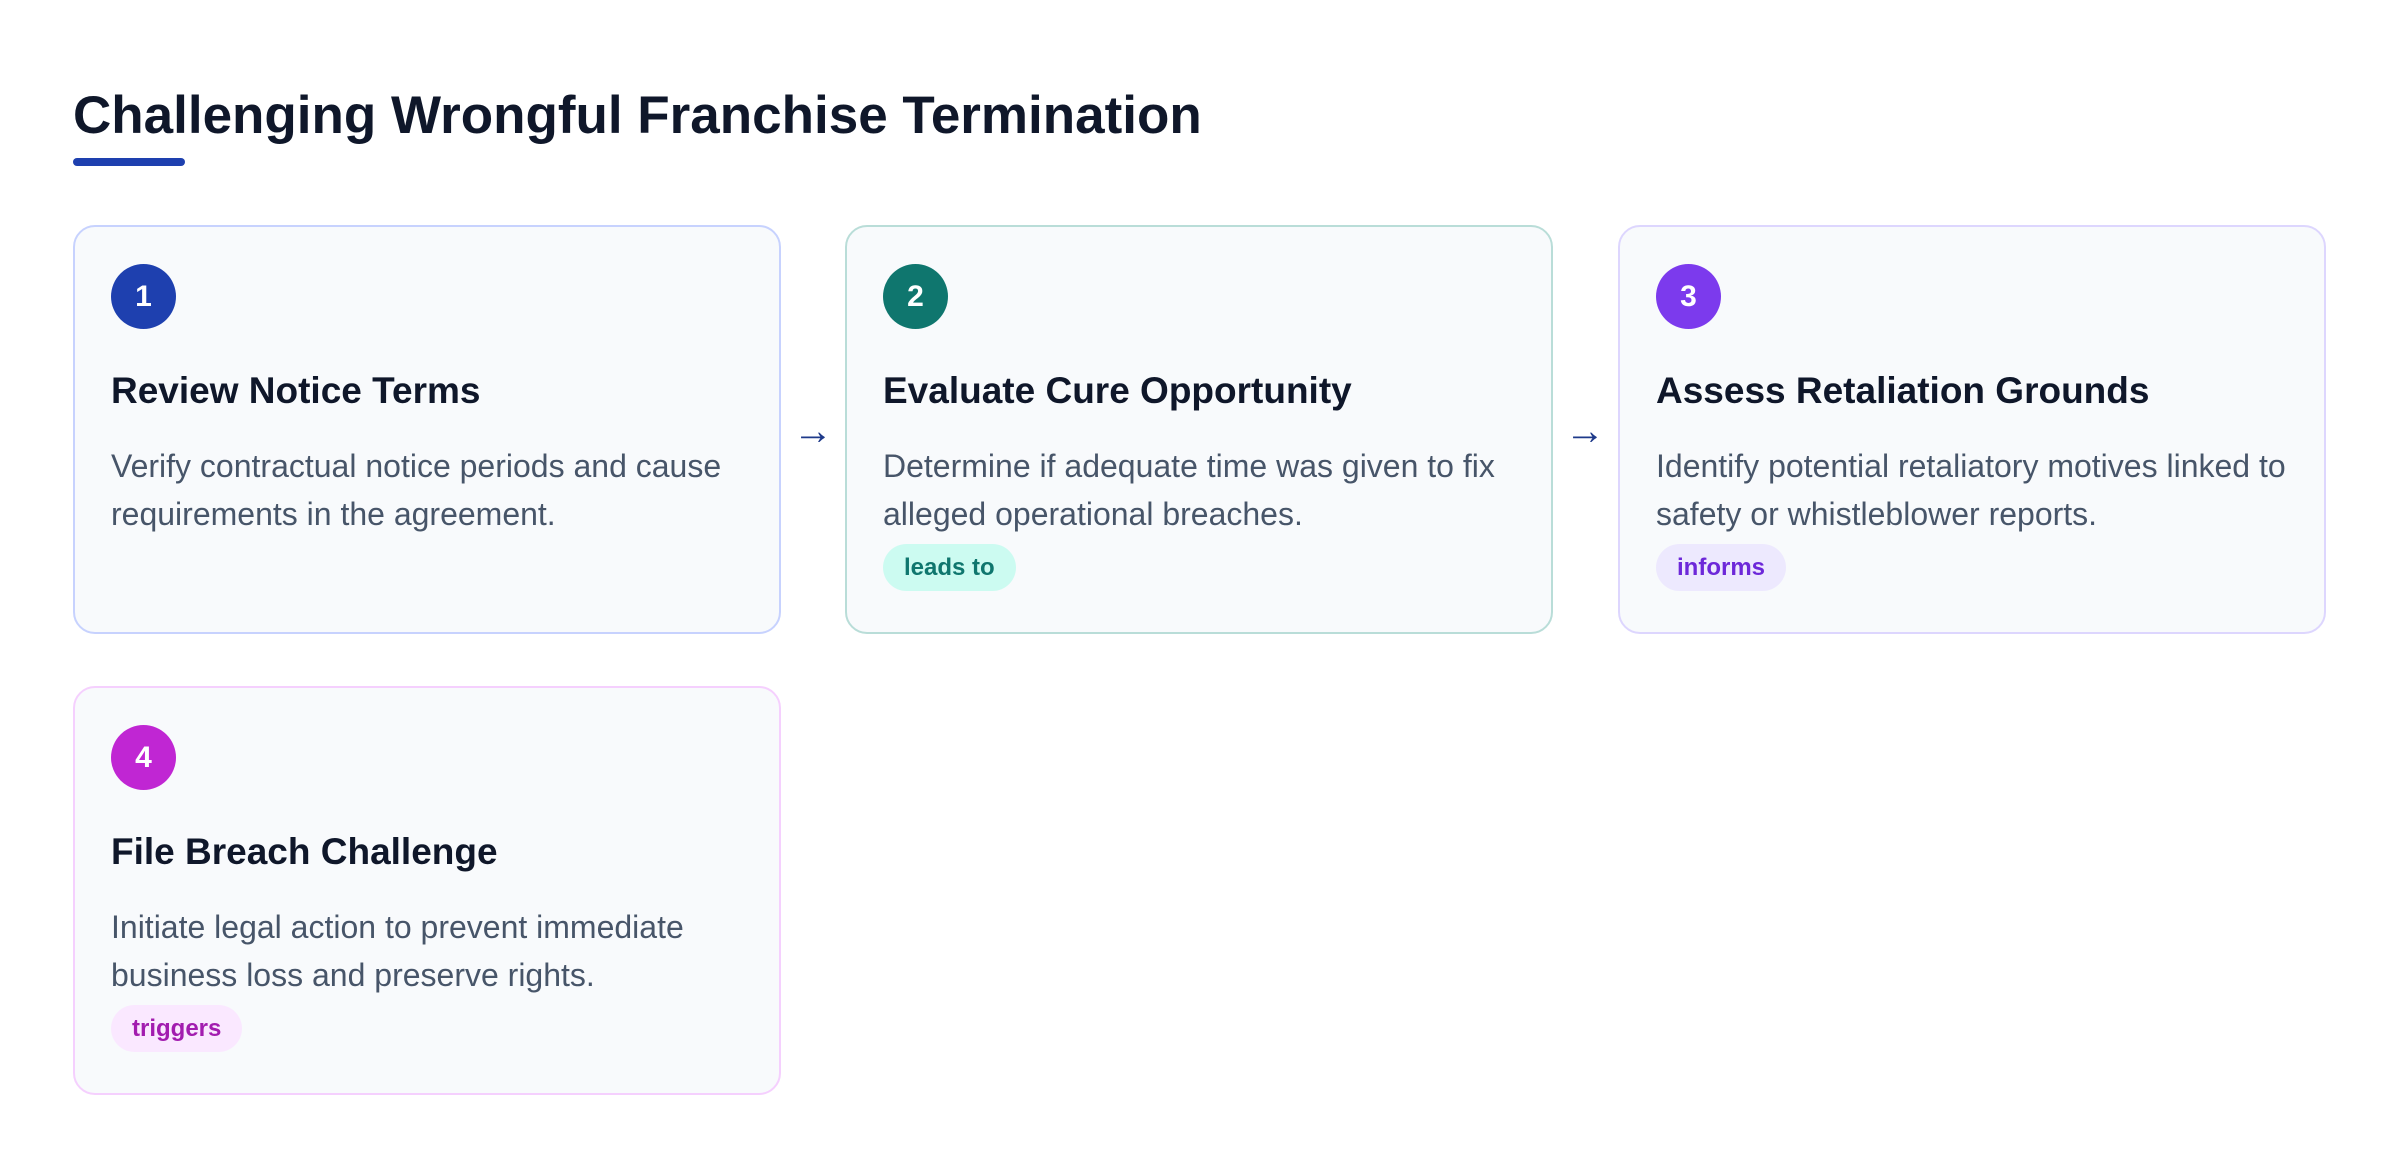 Image resolution: width=2400 pixels, height=1168 pixels. What do you see at coordinates (1721, 567) in the screenshot?
I see `relation-tag: informs` at bounding box center [1721, 567].